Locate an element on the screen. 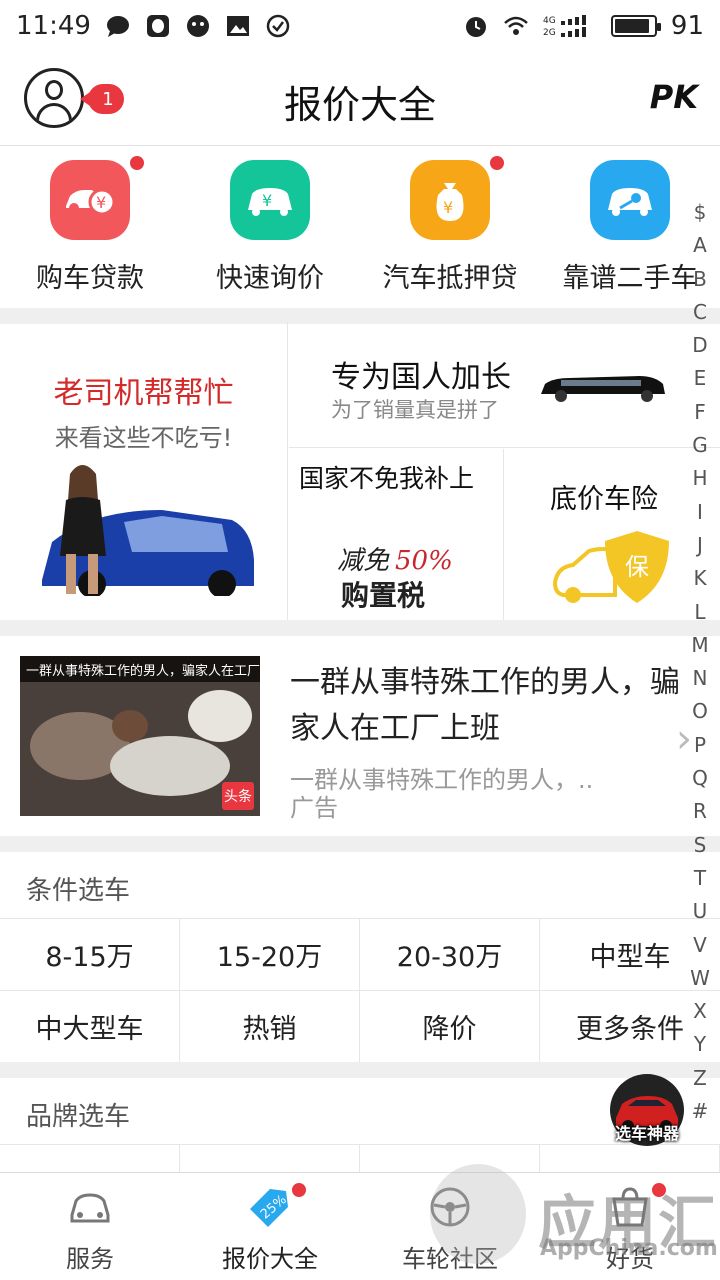 The height and width of the screenshot is (1280, 720). index-letter: M is located at coordinates (699, 645).